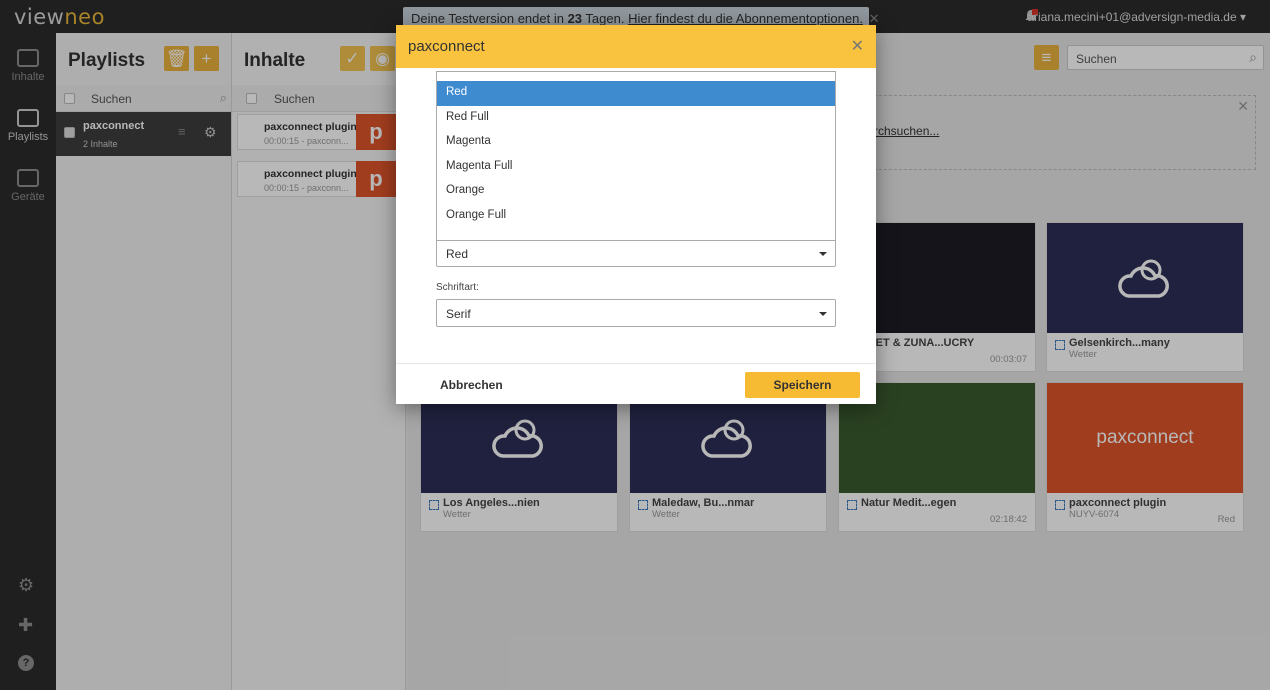 The height and width of the screenshot is (690, 1270). What do you see at coordinates (471, 385) in the screenshot?
I see `cancel-button: Abbrechen` at bounding box center [471, 385].